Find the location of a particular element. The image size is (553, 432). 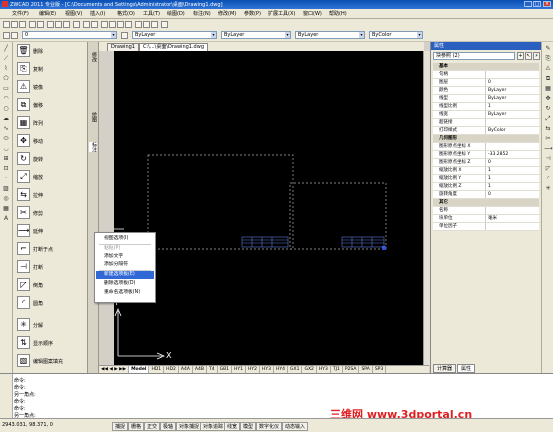

layout-tab: HD1 is located at coordinates (157, 369).